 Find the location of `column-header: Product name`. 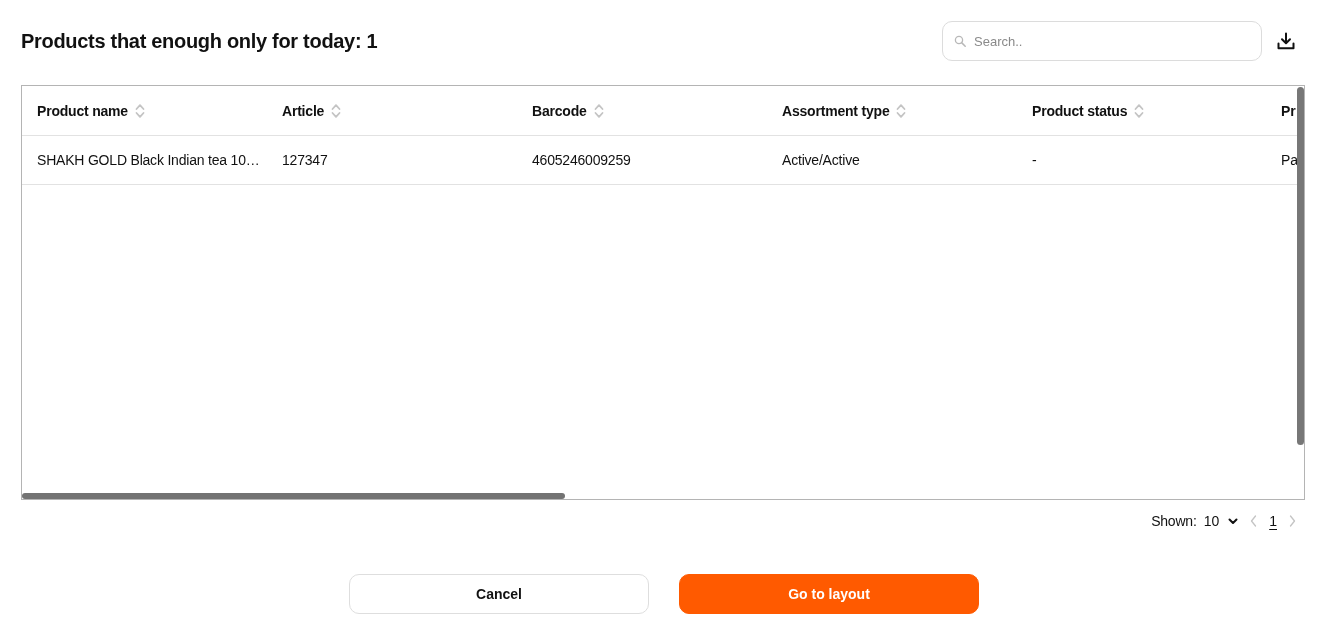

column-header: Product name is located at coordinates (91, 110).